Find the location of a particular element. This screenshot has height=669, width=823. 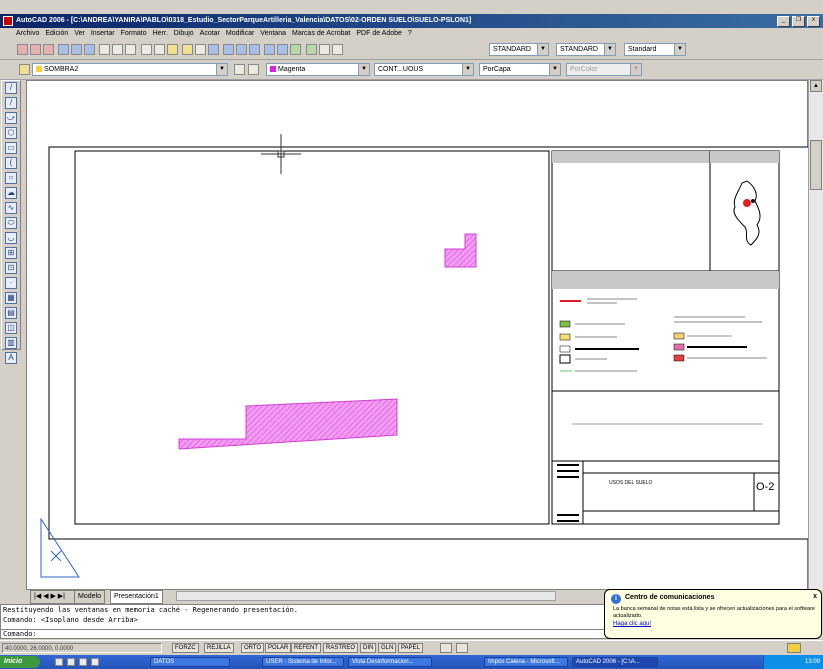

menu-edicion: Edición is located at coordinates (56, 34).